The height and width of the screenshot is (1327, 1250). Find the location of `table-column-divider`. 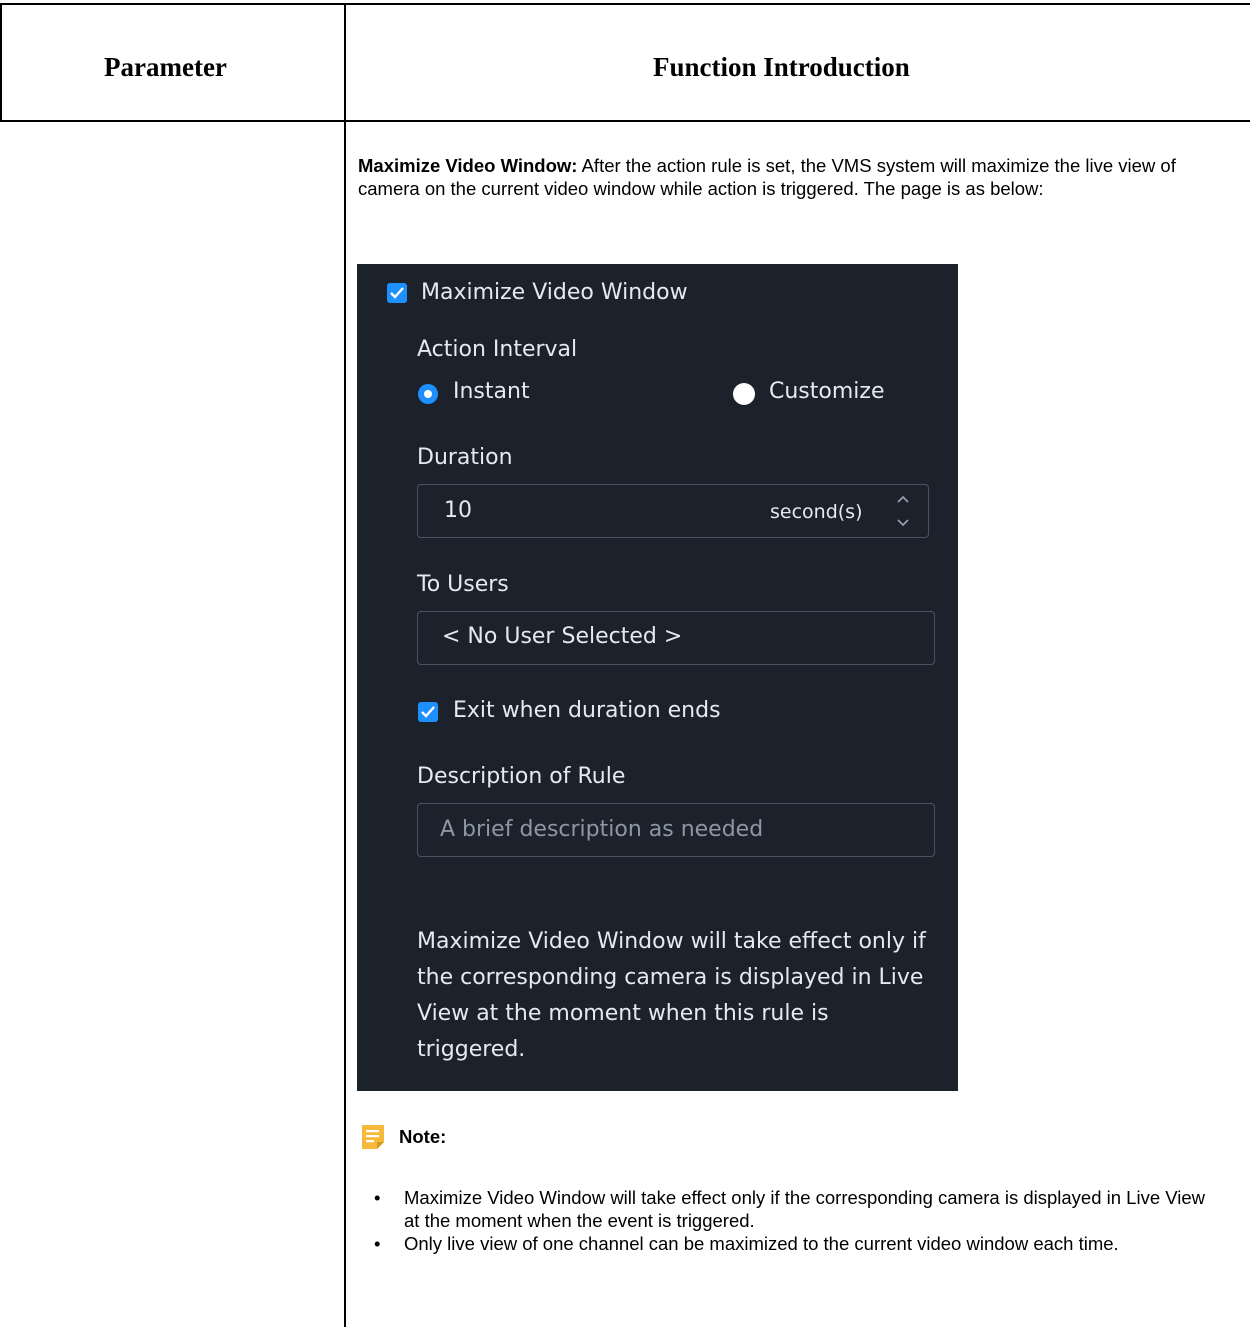

table-column-divider is located at coordinates (345, 665).